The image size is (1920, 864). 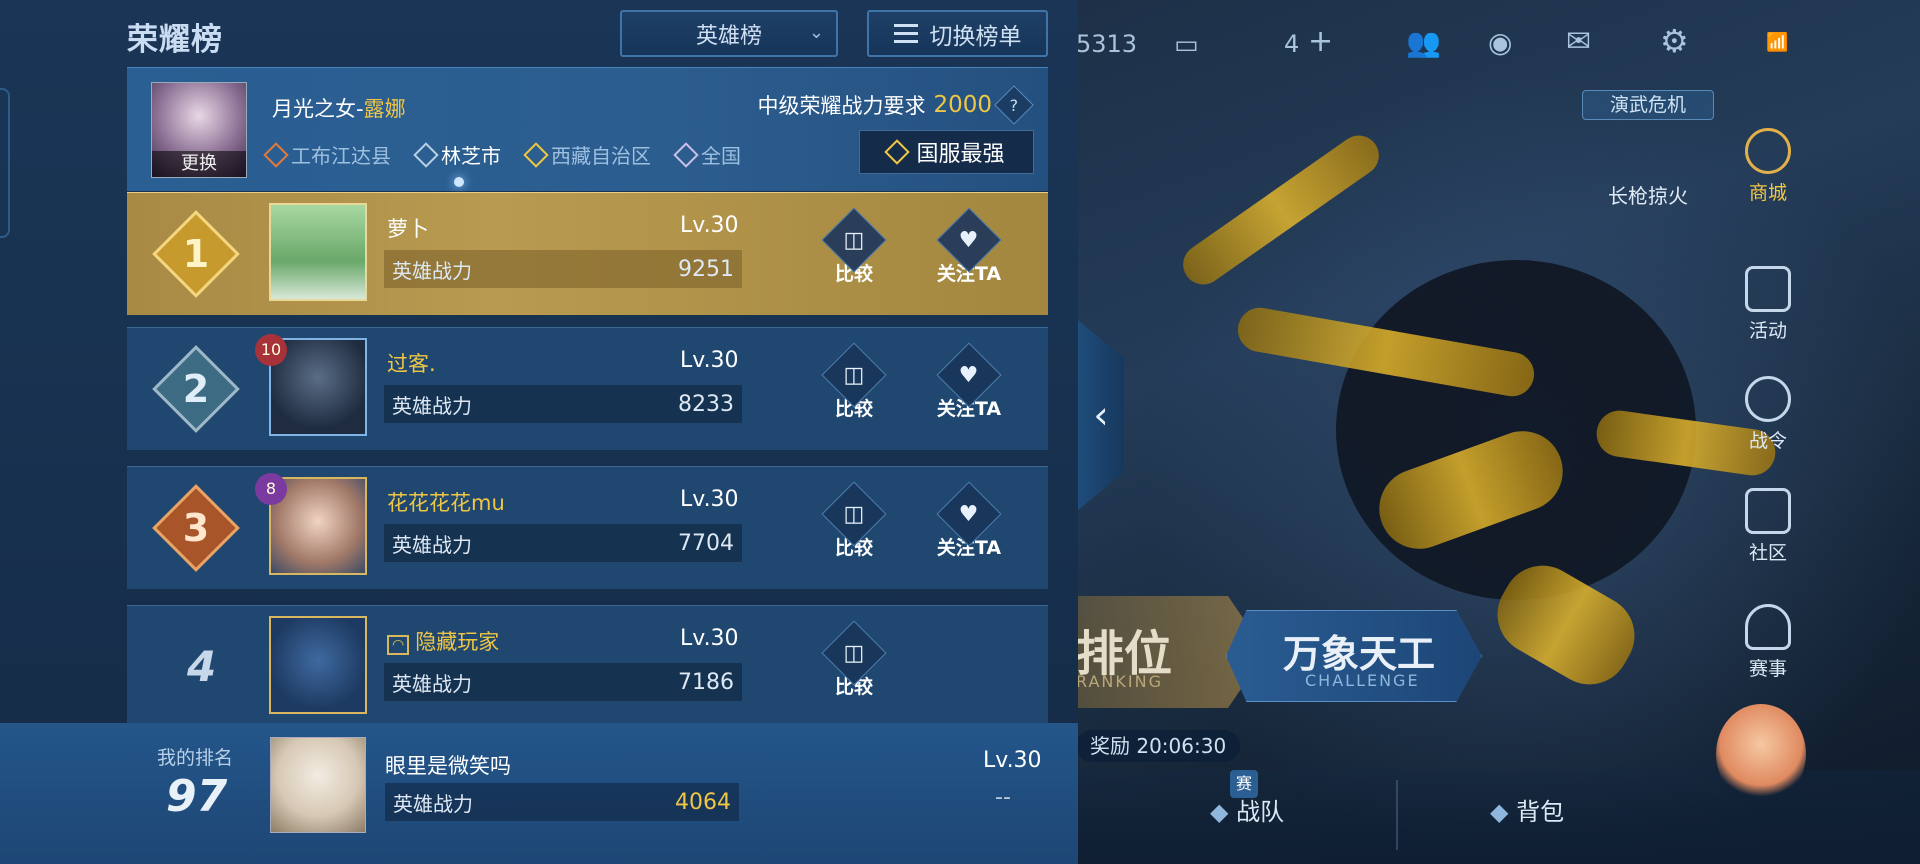 What do you see at coordinates (457, 642) in the screenshot?
I see `player-name: 隐藏玩家` at bounding box center [457, 642].